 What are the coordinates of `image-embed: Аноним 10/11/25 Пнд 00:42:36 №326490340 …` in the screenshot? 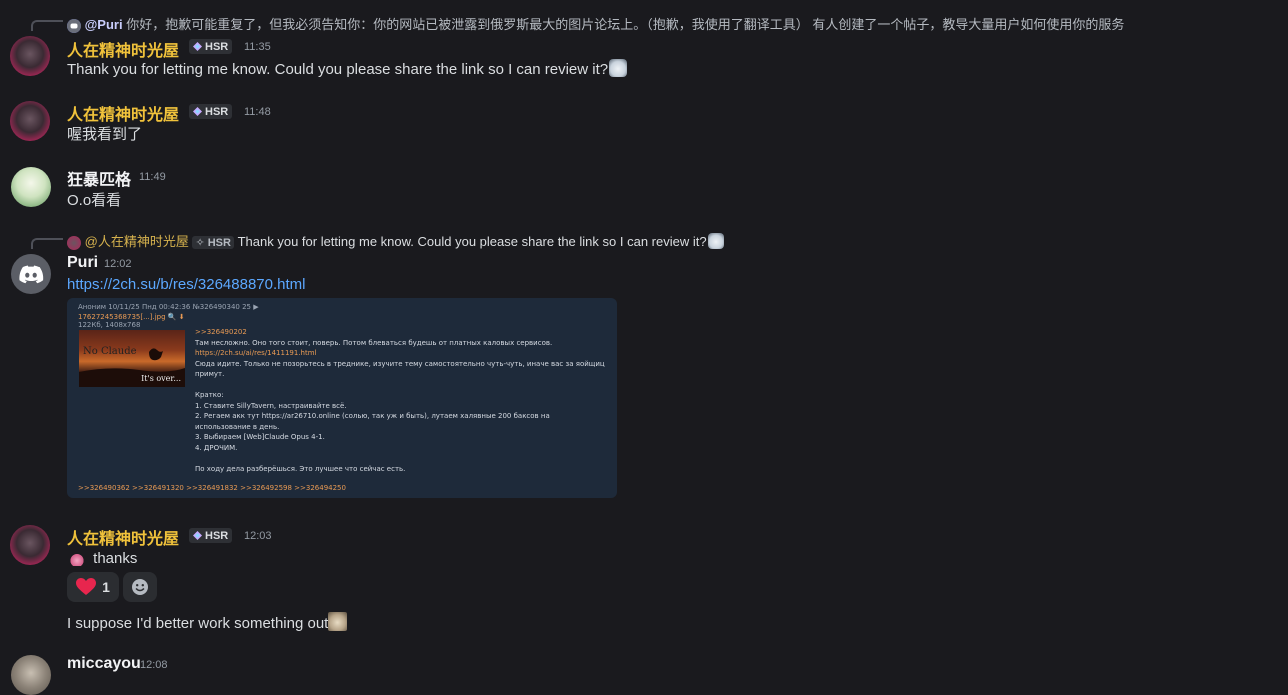 It's located at (342, 398).